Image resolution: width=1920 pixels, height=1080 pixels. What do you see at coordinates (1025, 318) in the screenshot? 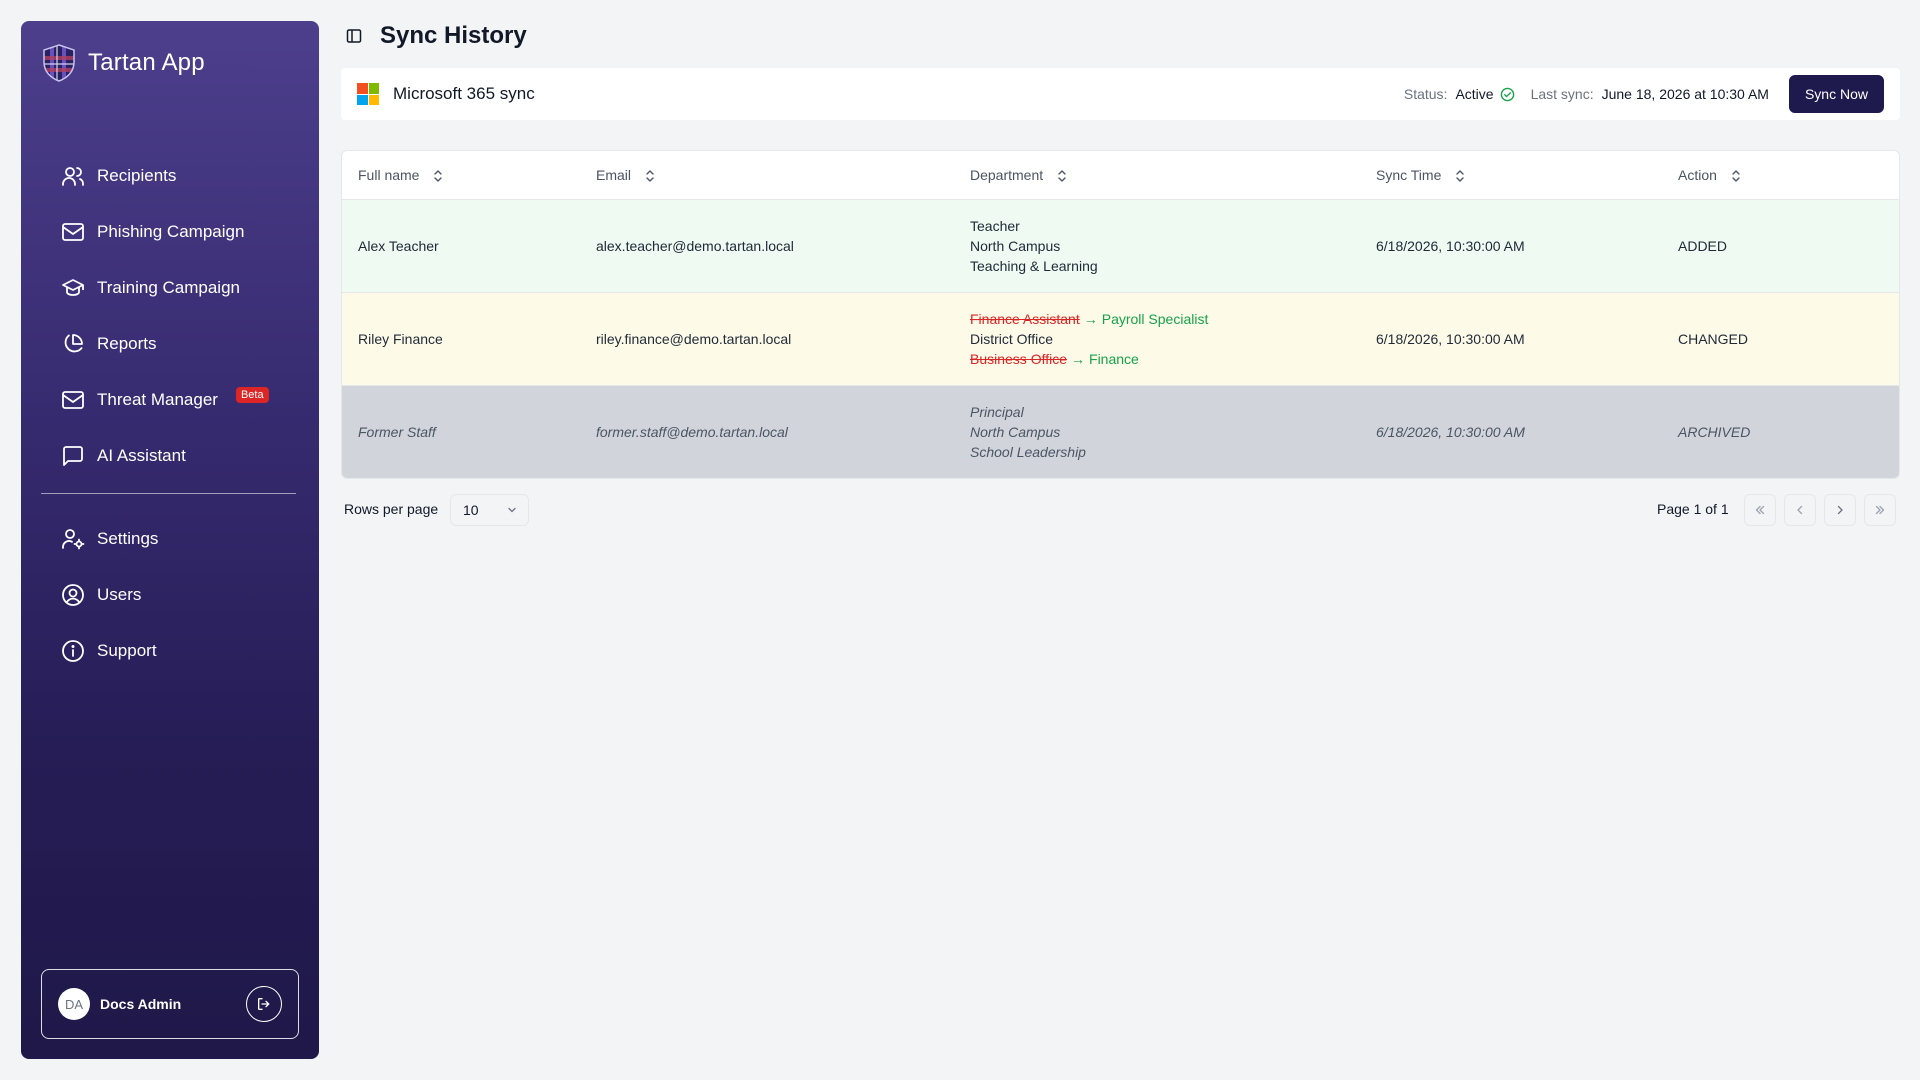
I see `old-value: Finance Assistant` at bounding box center [1025, 318].